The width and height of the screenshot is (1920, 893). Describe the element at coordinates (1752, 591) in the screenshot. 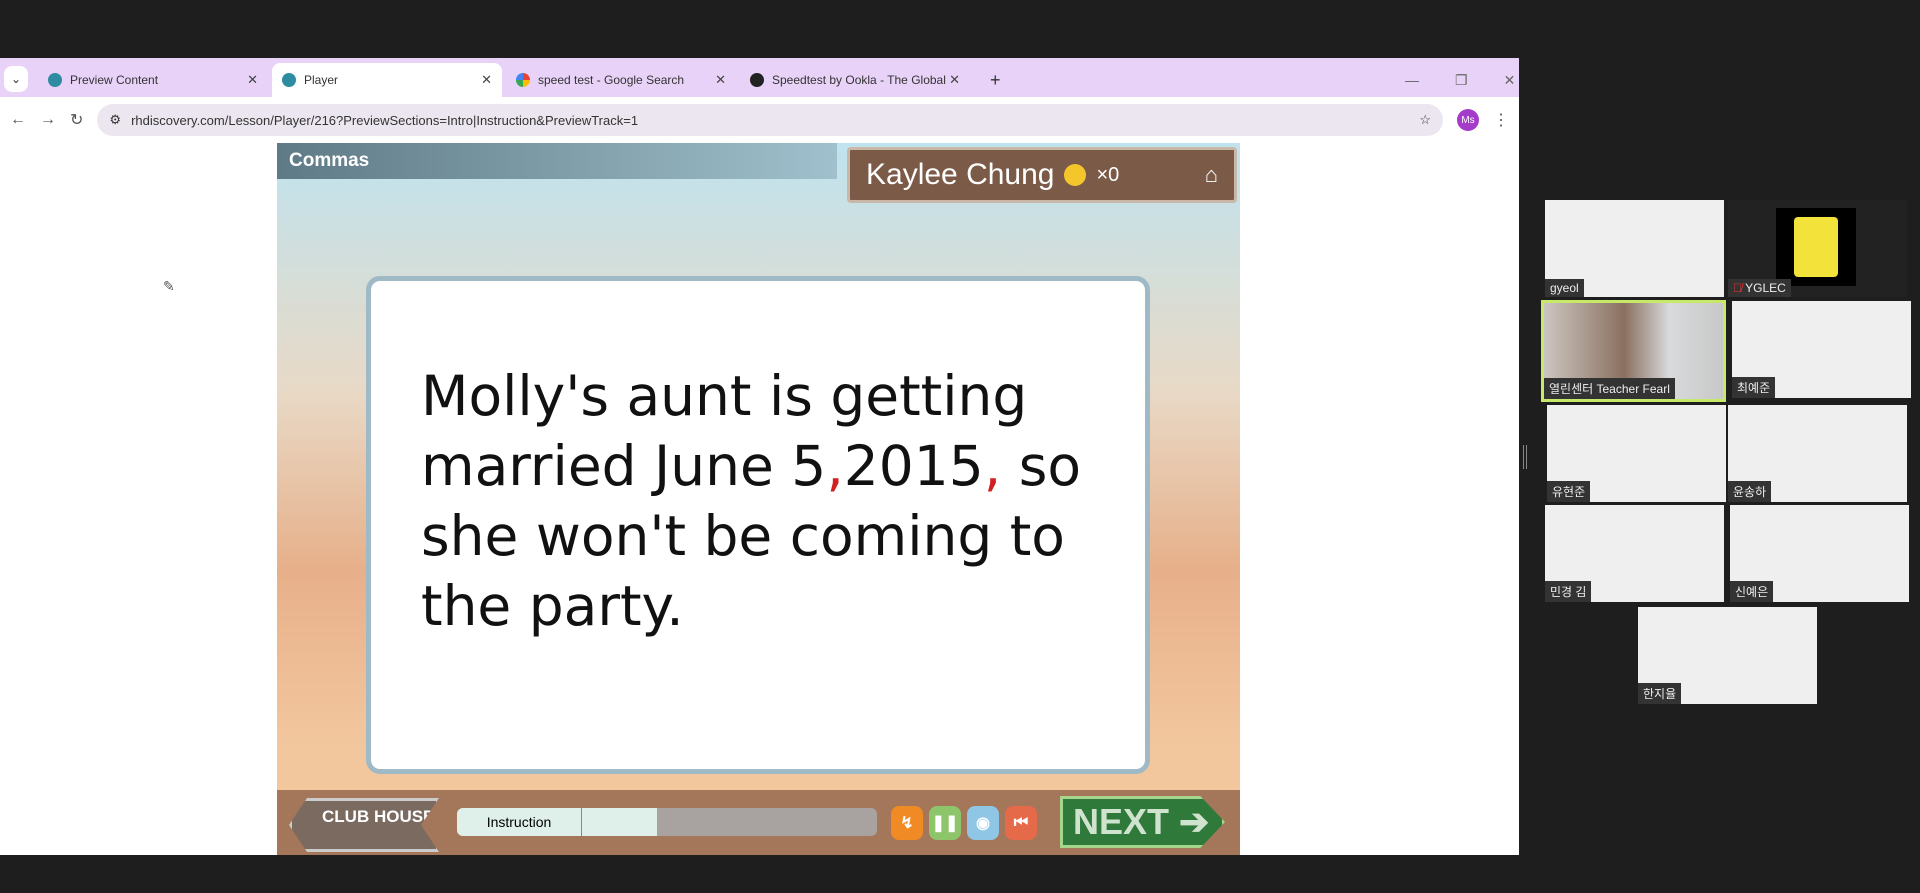

I see `participant-name: 신예은` at that location.